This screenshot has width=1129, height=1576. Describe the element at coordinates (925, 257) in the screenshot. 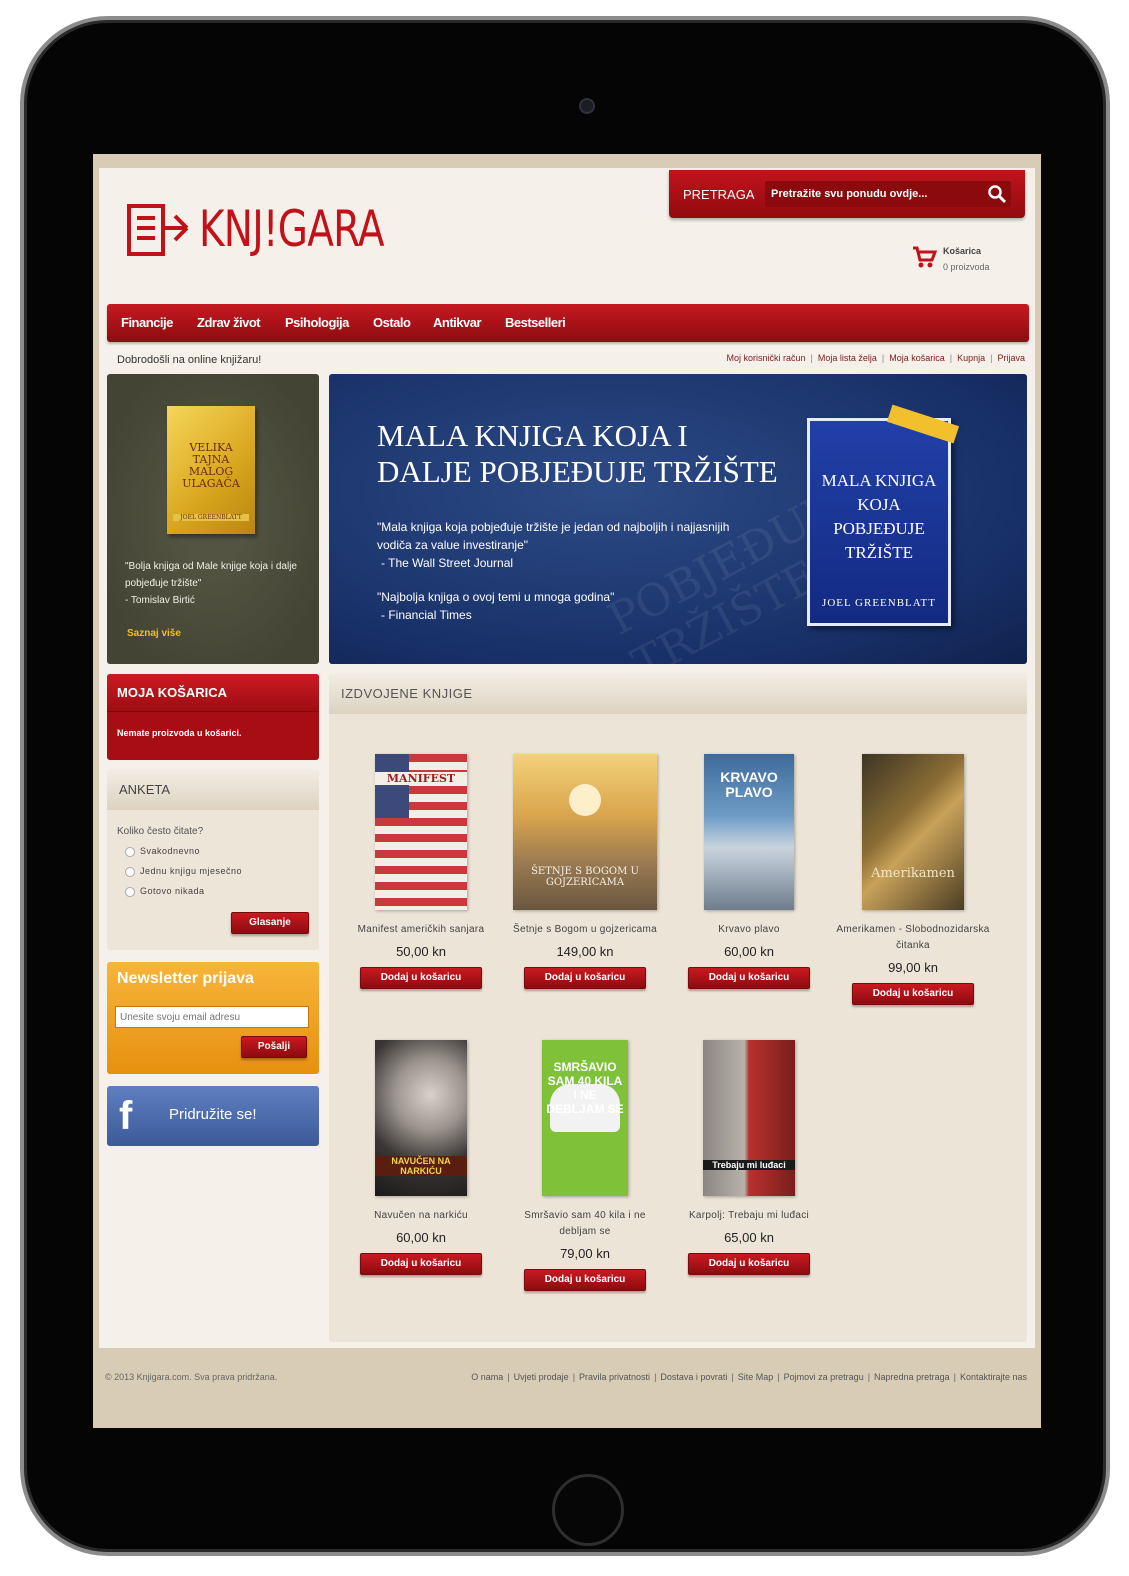

I see `cart-icon` at that location.